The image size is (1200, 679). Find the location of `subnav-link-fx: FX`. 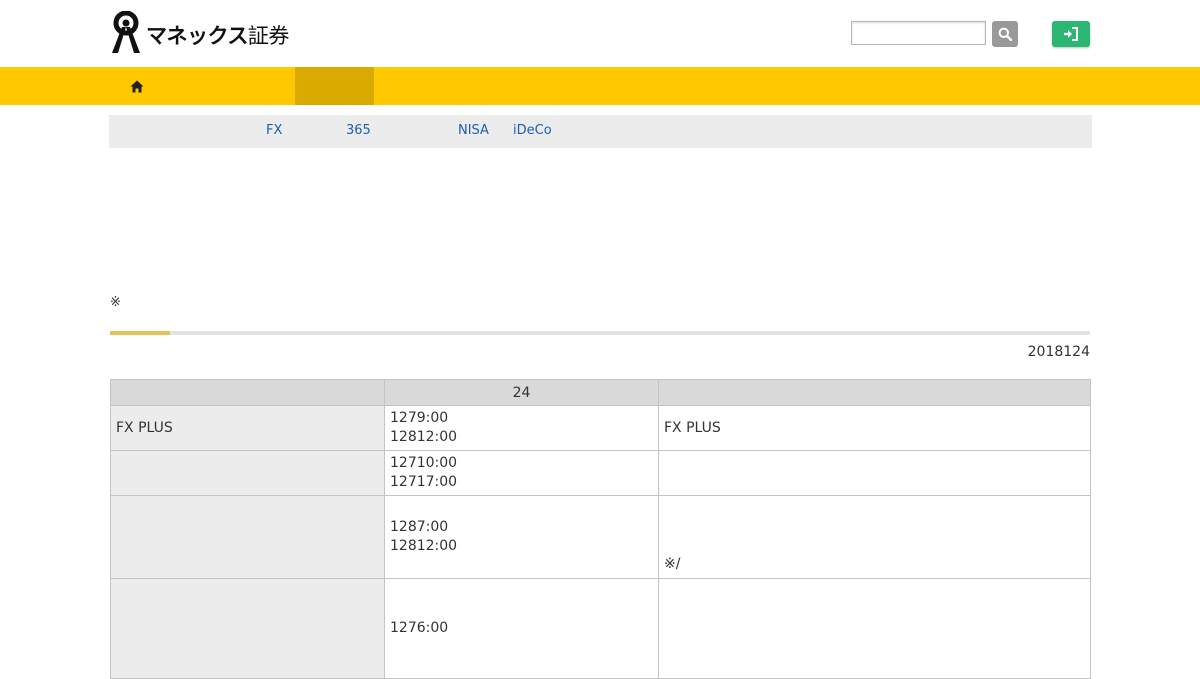

subnav-link-fx: FX is located at coordinates (274, 130).